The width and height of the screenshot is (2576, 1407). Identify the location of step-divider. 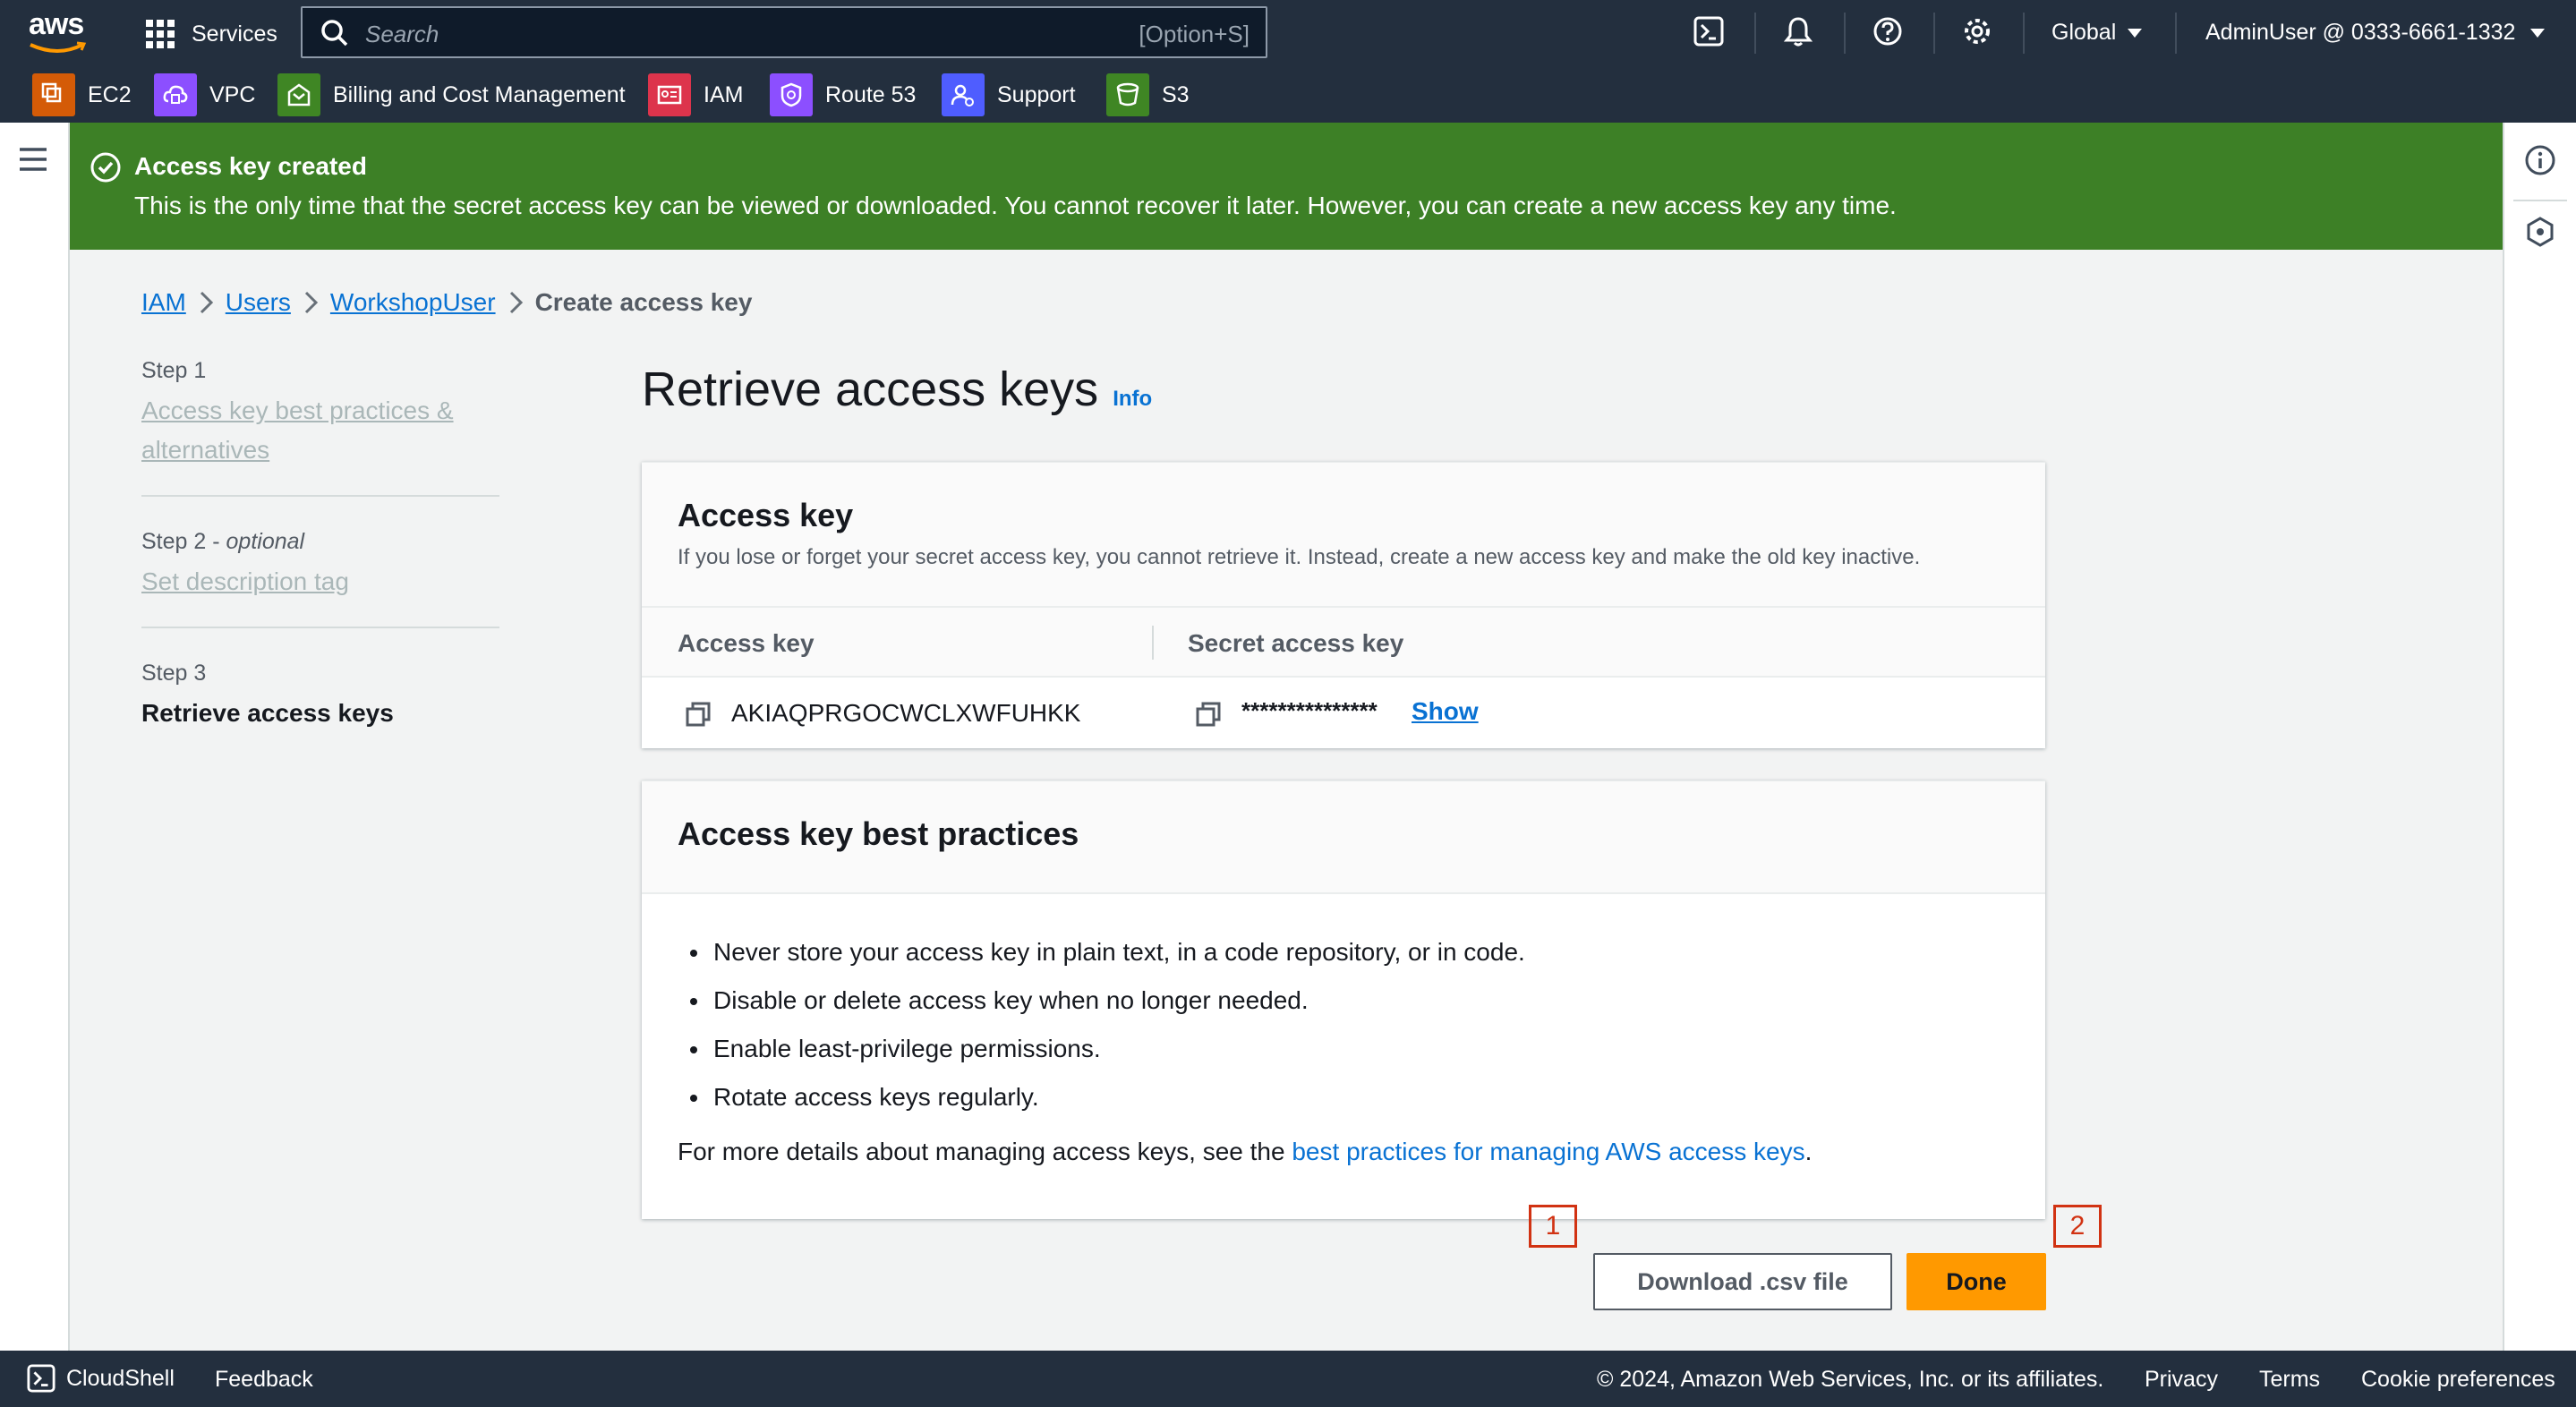
(320, 627).